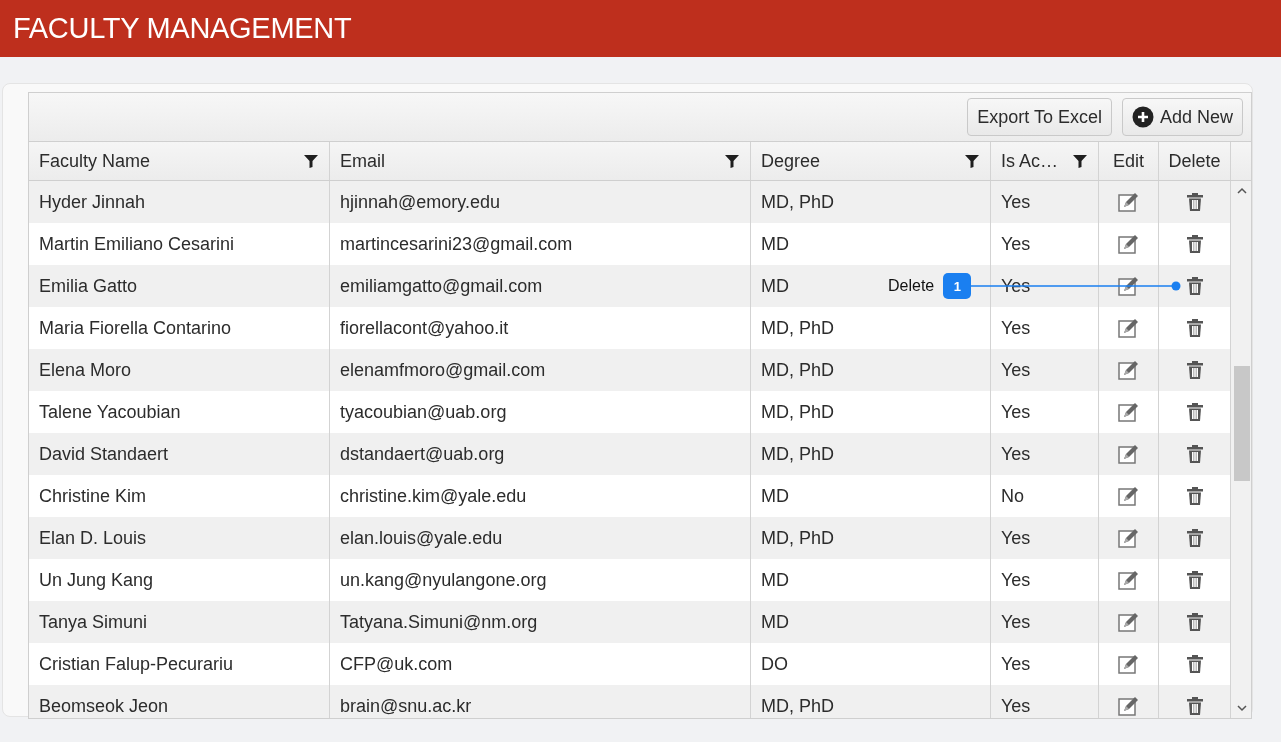 The height and width of the screenshot is (742, 1281). Describe the element at coordinates (540, 622) in the screenshot. I see `table-cell: Tatyana.Simuni@nm.org` at that location.